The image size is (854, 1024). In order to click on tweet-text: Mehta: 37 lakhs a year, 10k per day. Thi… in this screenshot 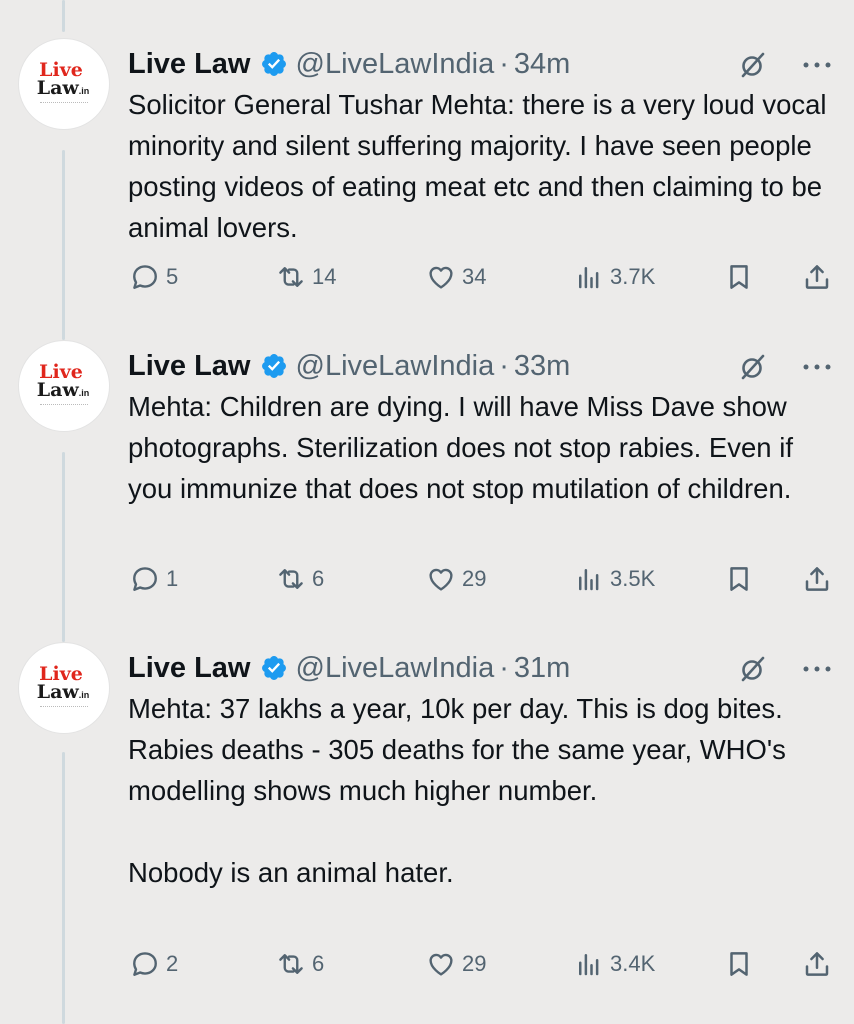, I will do `click(457, 790)`.